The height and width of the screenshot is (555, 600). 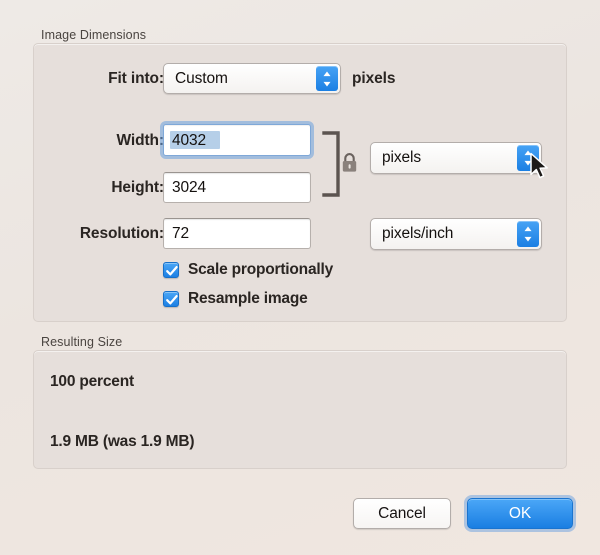 What do you see at coordinates (248, 298) in the screenshot?
I see `resample-image-label: Resample image` at bounding box center [248, 298].